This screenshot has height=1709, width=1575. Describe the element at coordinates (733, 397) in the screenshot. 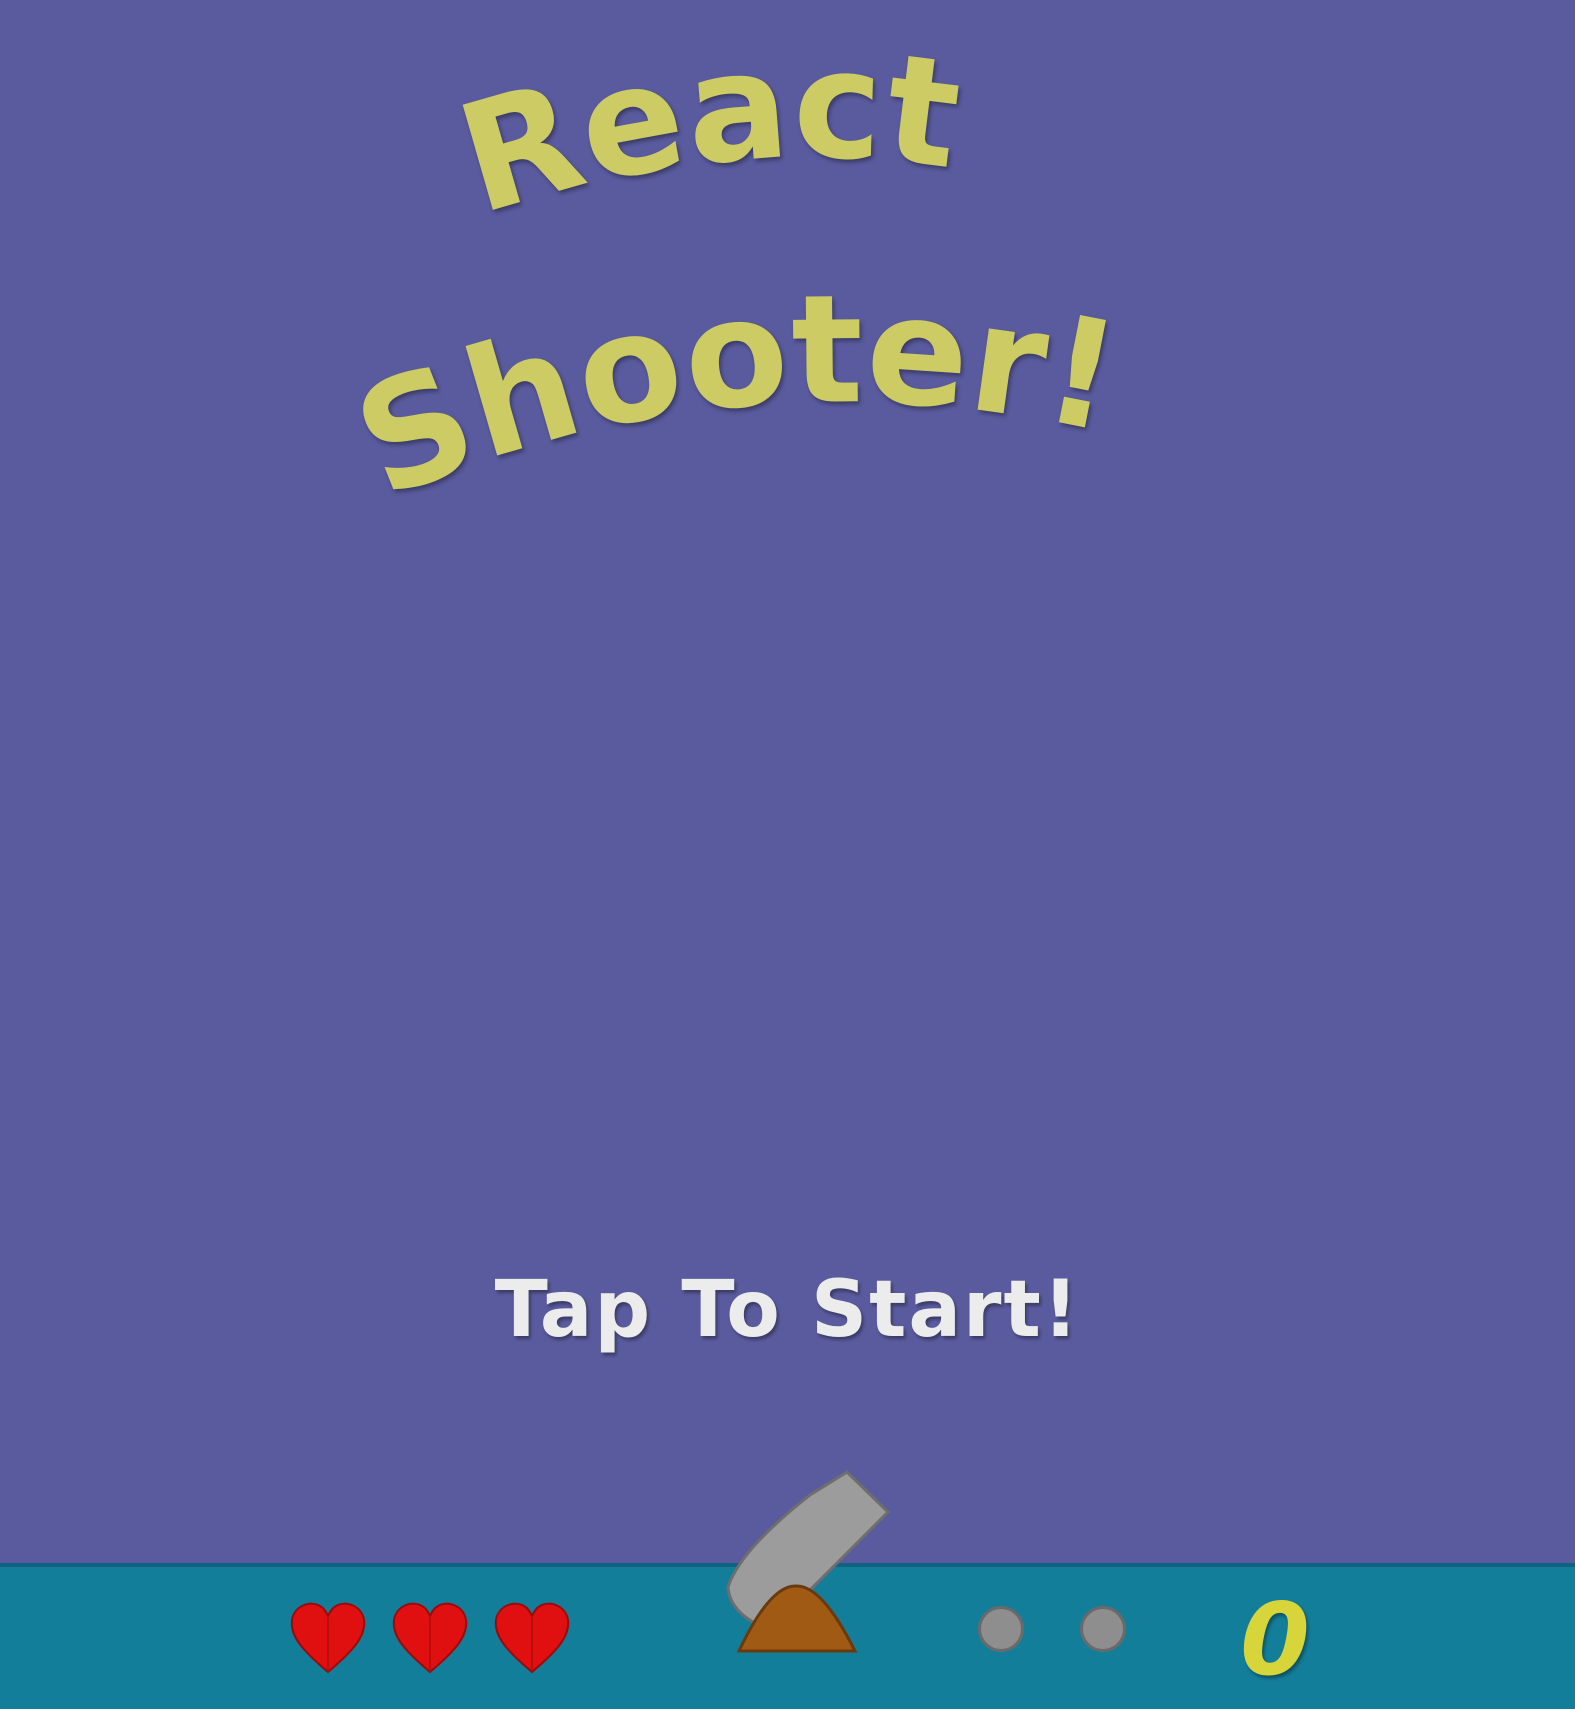

I see `title-line-2: Shooter!` at that location.